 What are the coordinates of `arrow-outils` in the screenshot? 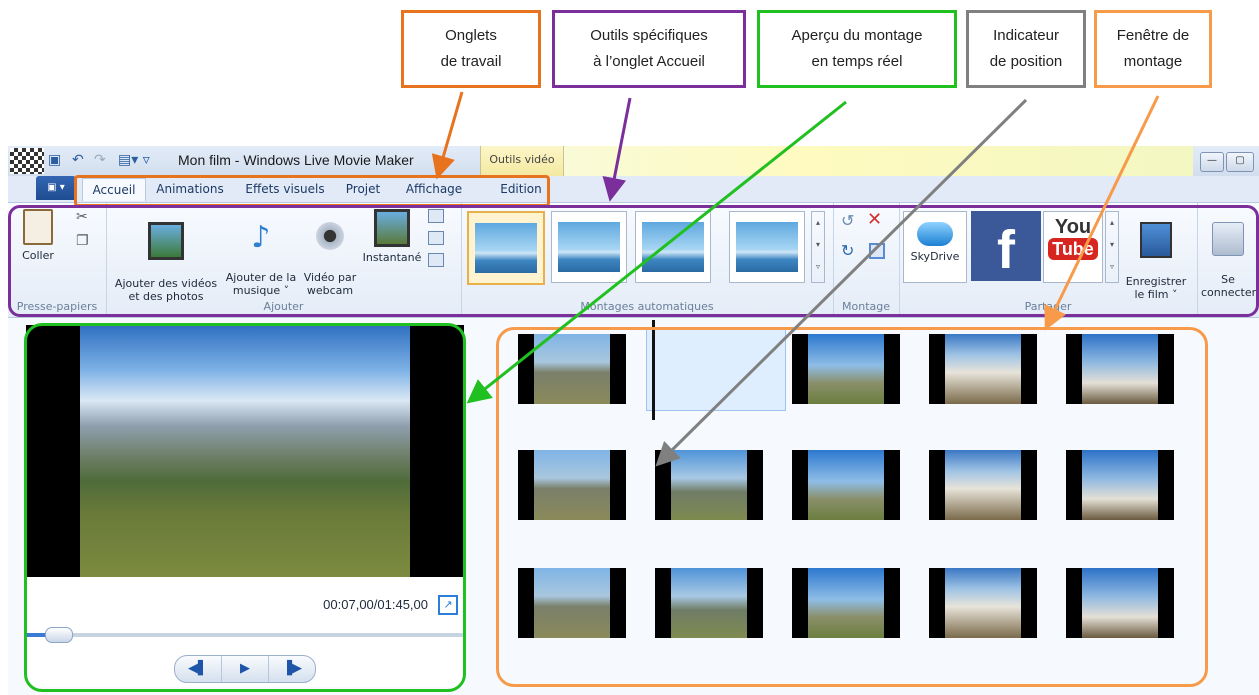 It's located at (617, 149).